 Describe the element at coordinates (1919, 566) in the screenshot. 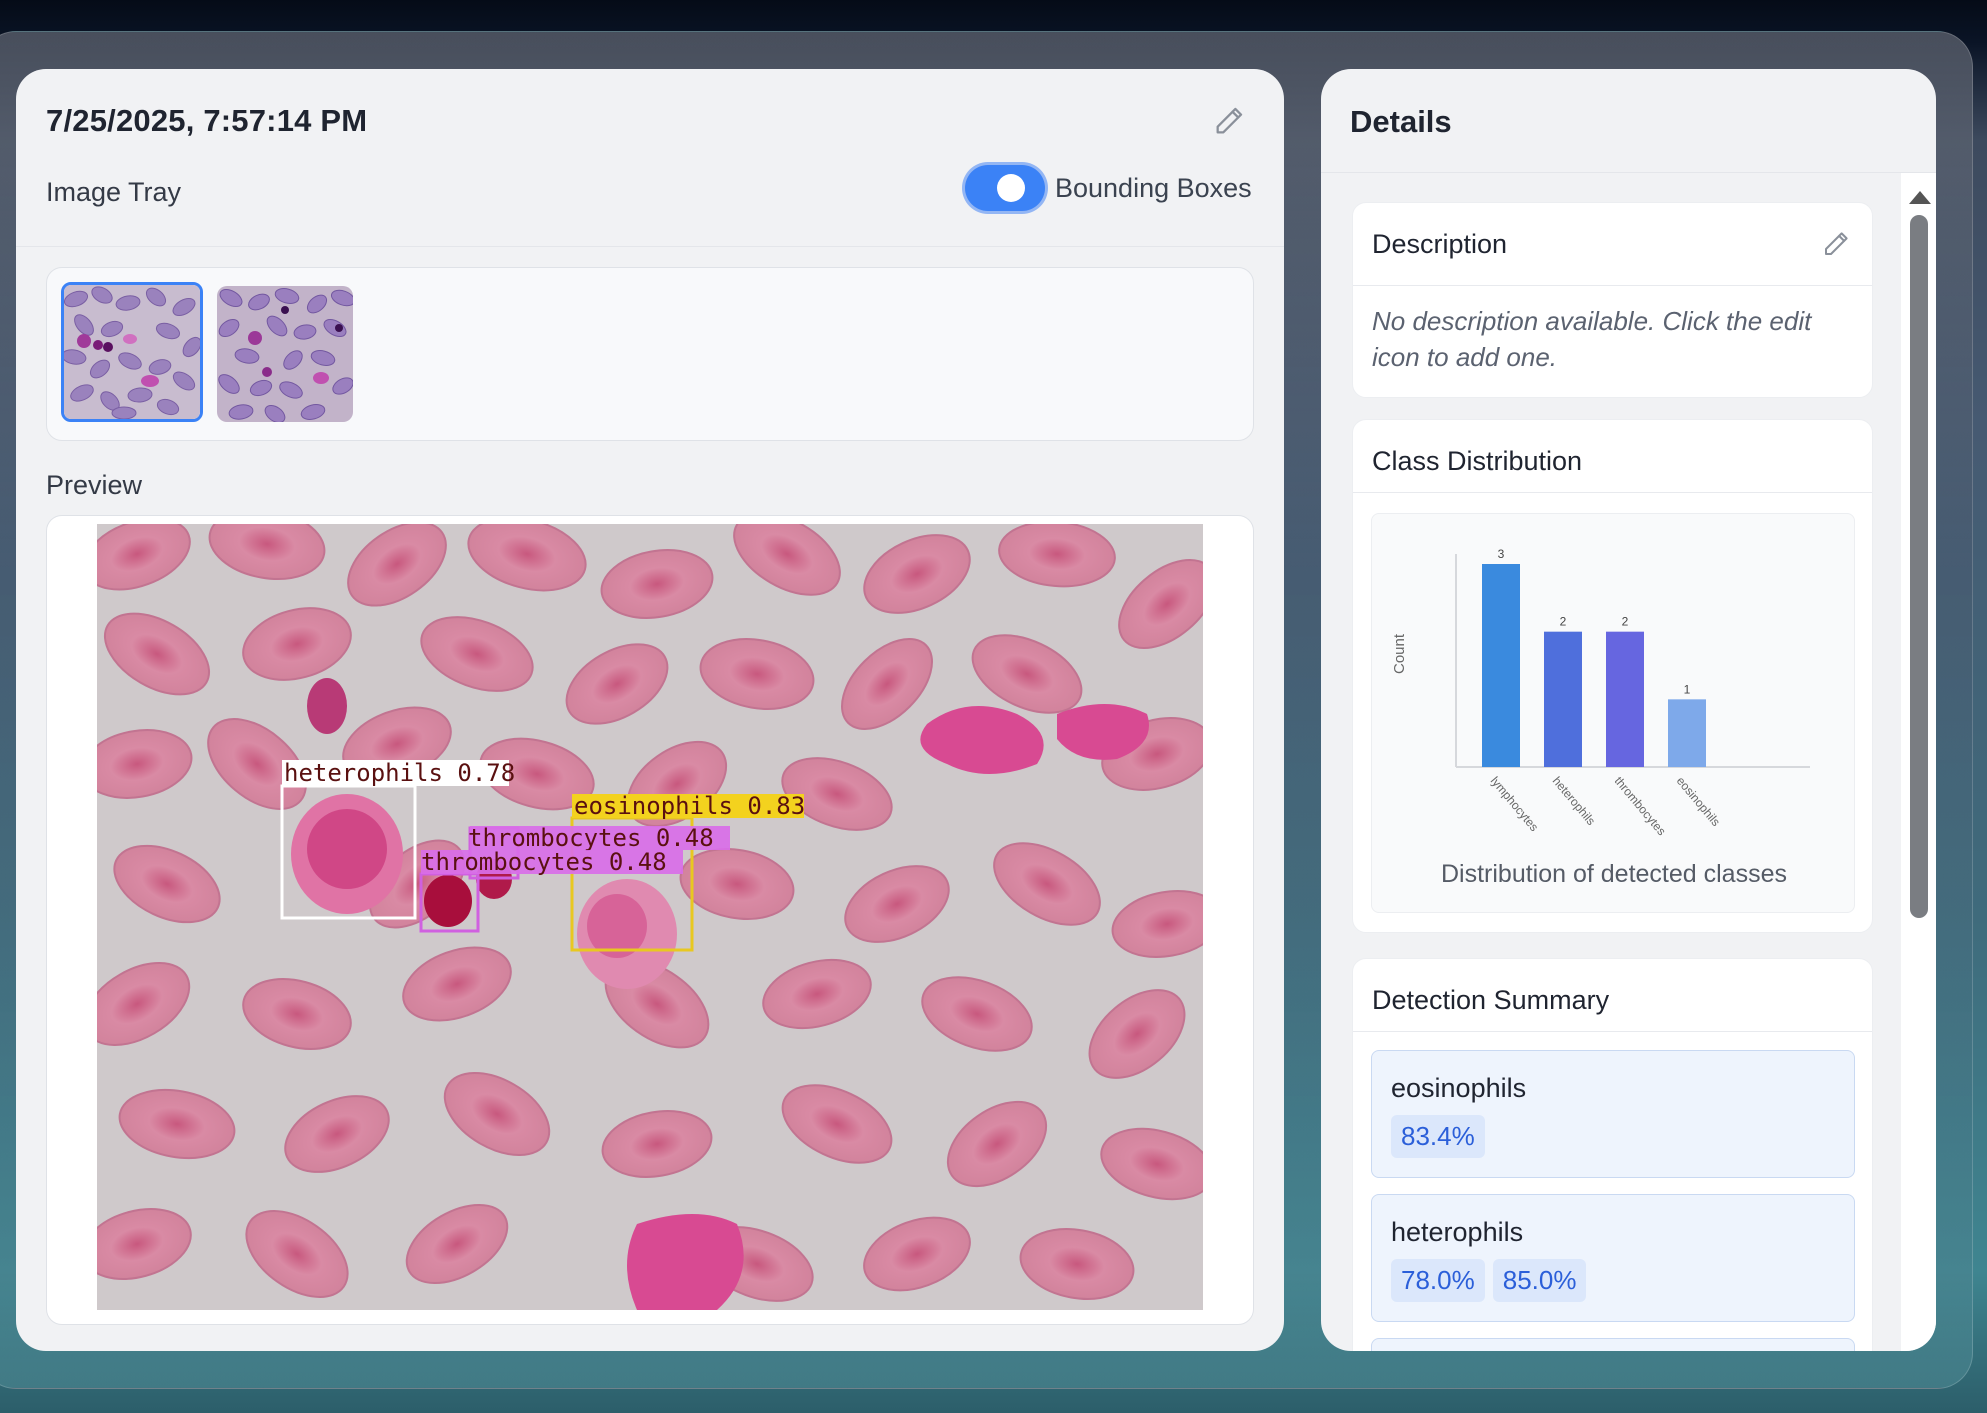

I see `scrollbar-thumb` at that location.